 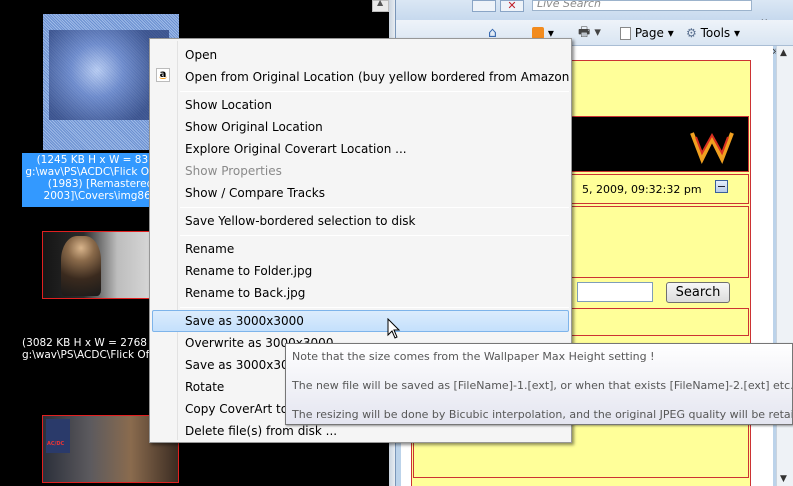 I want to click on refresh-button, so click(x=484, y=6).